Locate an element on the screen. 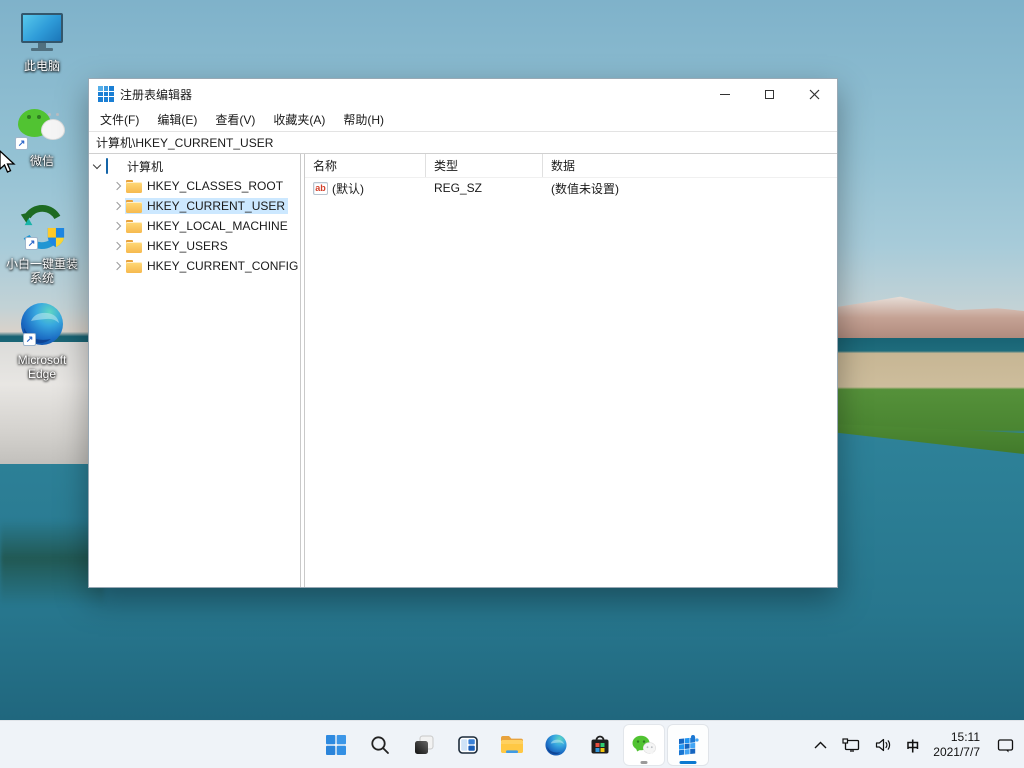  value-type: REG_SZ is located at coordinates (458, 188).